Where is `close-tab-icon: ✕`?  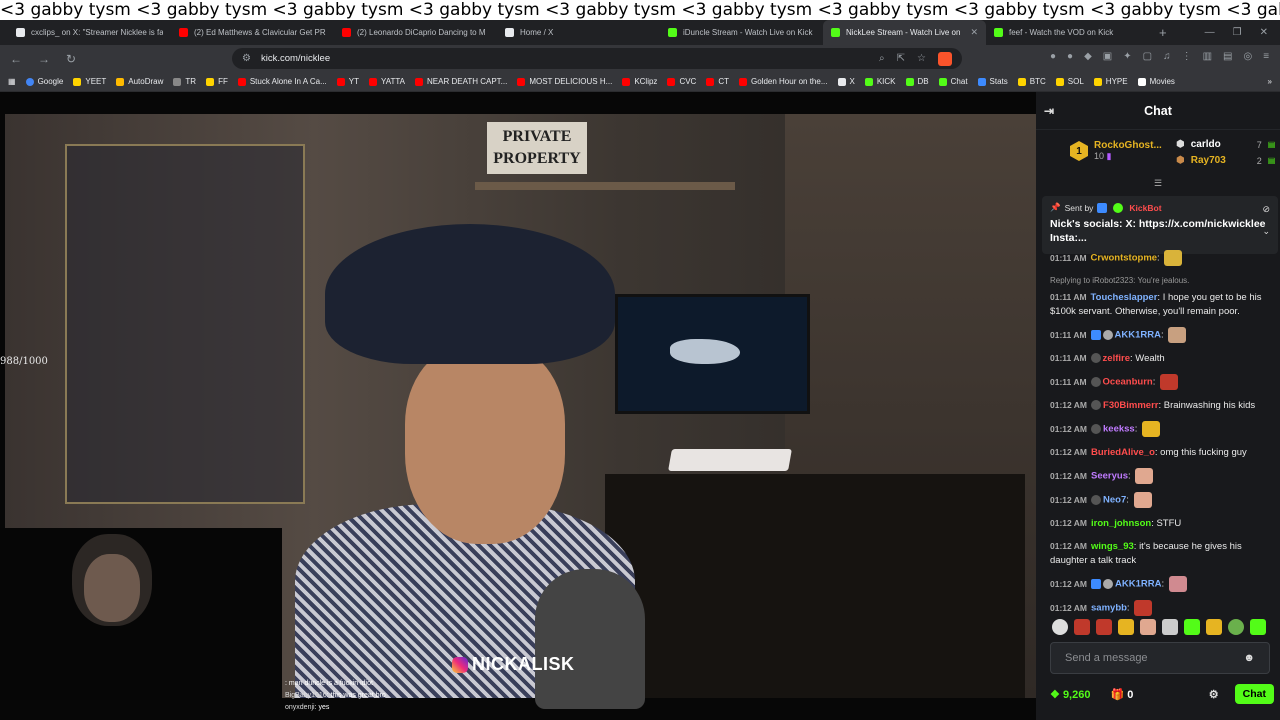 close-tab-icon: ✕ is located at coordinates (974, 32).